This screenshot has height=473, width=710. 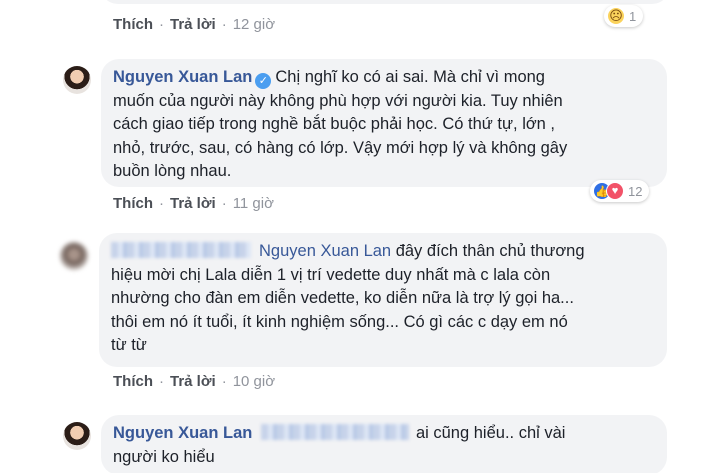 I want to click on redacted-name, so click(x=181, y=250).